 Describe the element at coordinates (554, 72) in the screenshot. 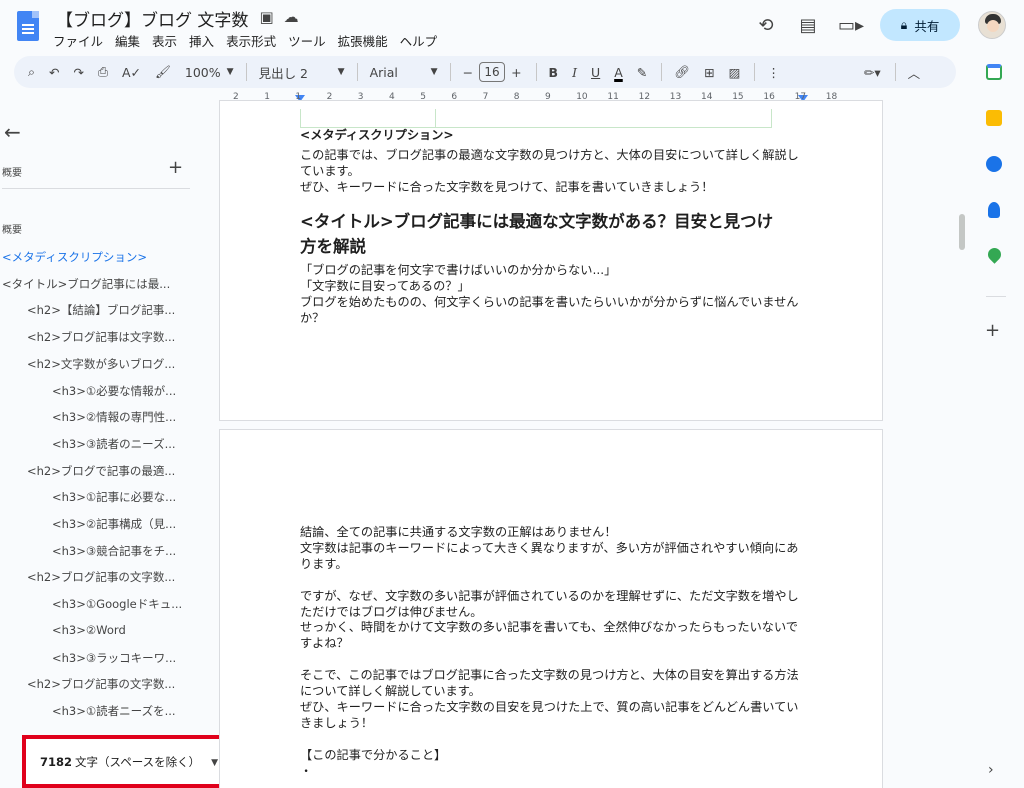

I see `bold-button: B` at that location.